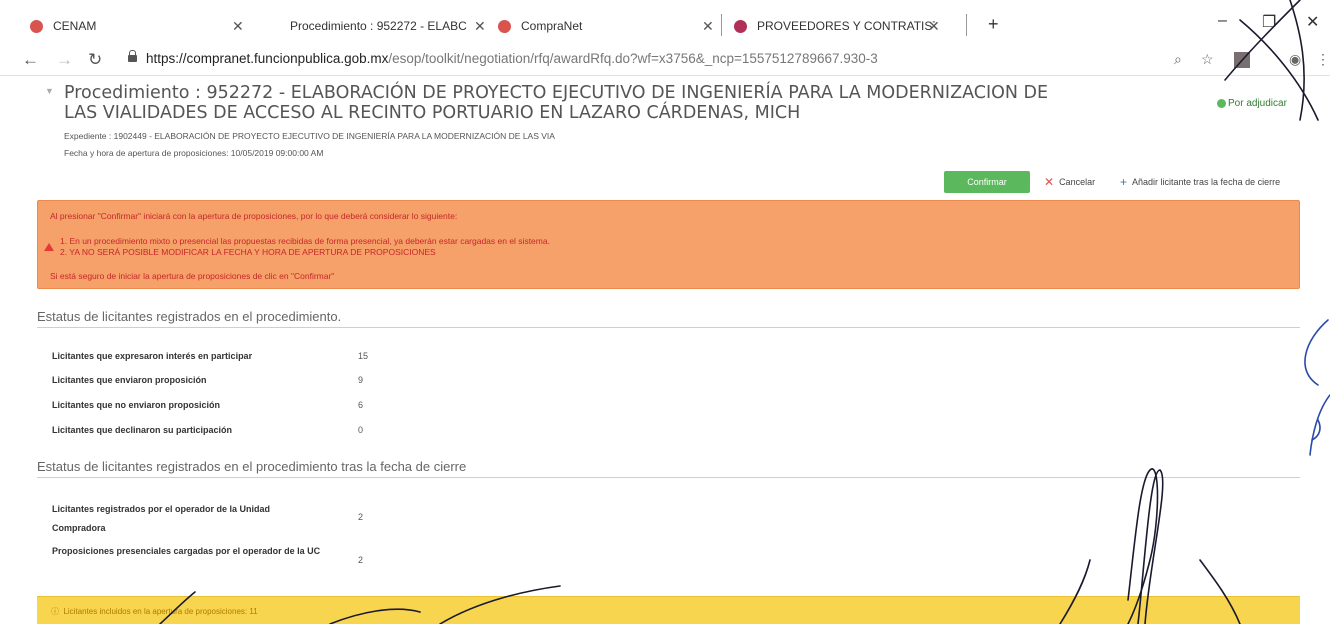  What do you see at coordinates (1077, 182) in the screenshot?
I see `cancel-label: Cancelar` at bounding box center [1077, 182].